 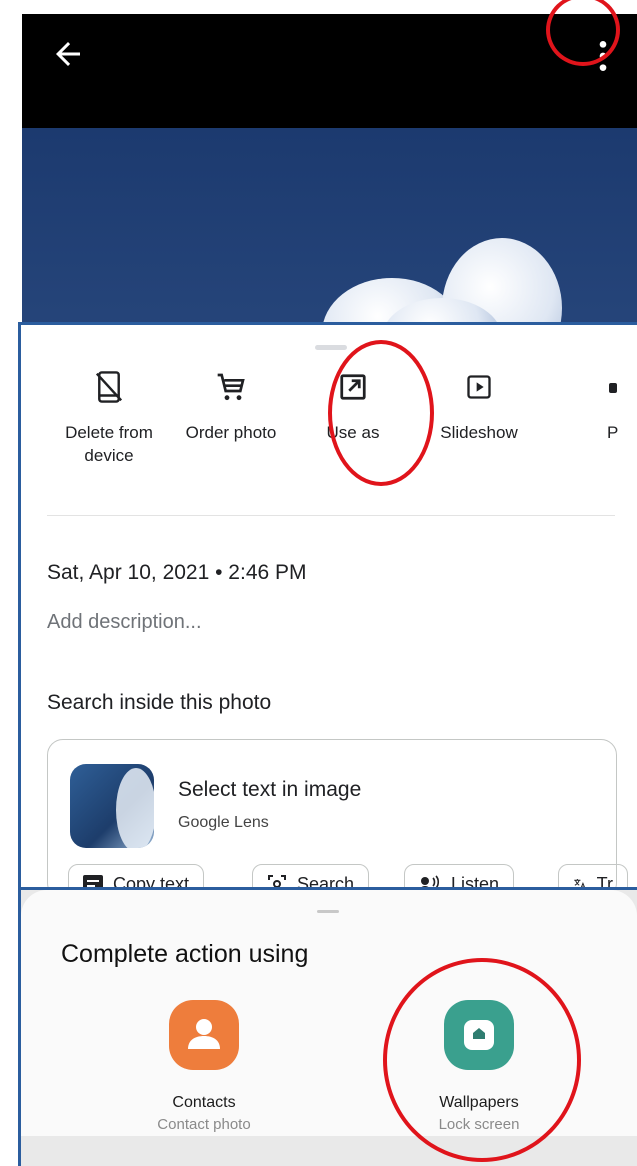 I want to click on arrow-left-icon, so click(x=68, y=54).